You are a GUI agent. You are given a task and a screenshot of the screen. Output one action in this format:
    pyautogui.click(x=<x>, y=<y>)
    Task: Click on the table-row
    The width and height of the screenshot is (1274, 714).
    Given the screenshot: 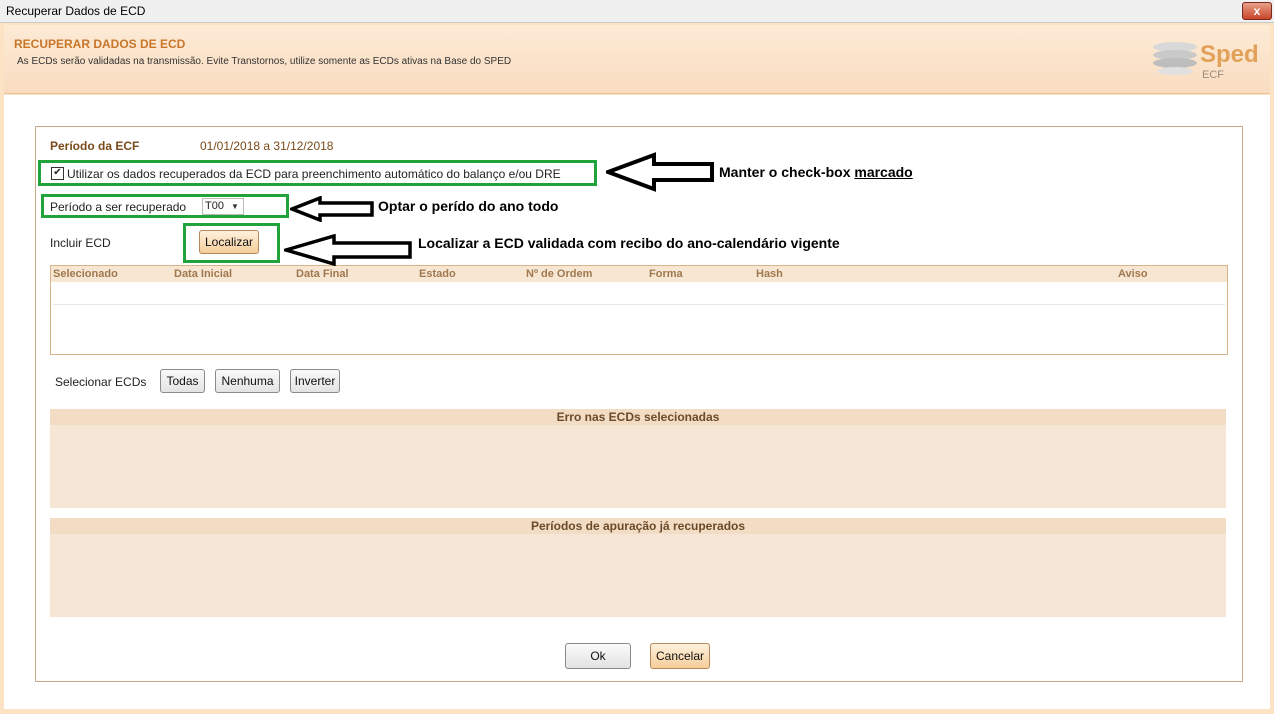 What is the action you would take?
    pyautogui.click(x=639, y=293)
    